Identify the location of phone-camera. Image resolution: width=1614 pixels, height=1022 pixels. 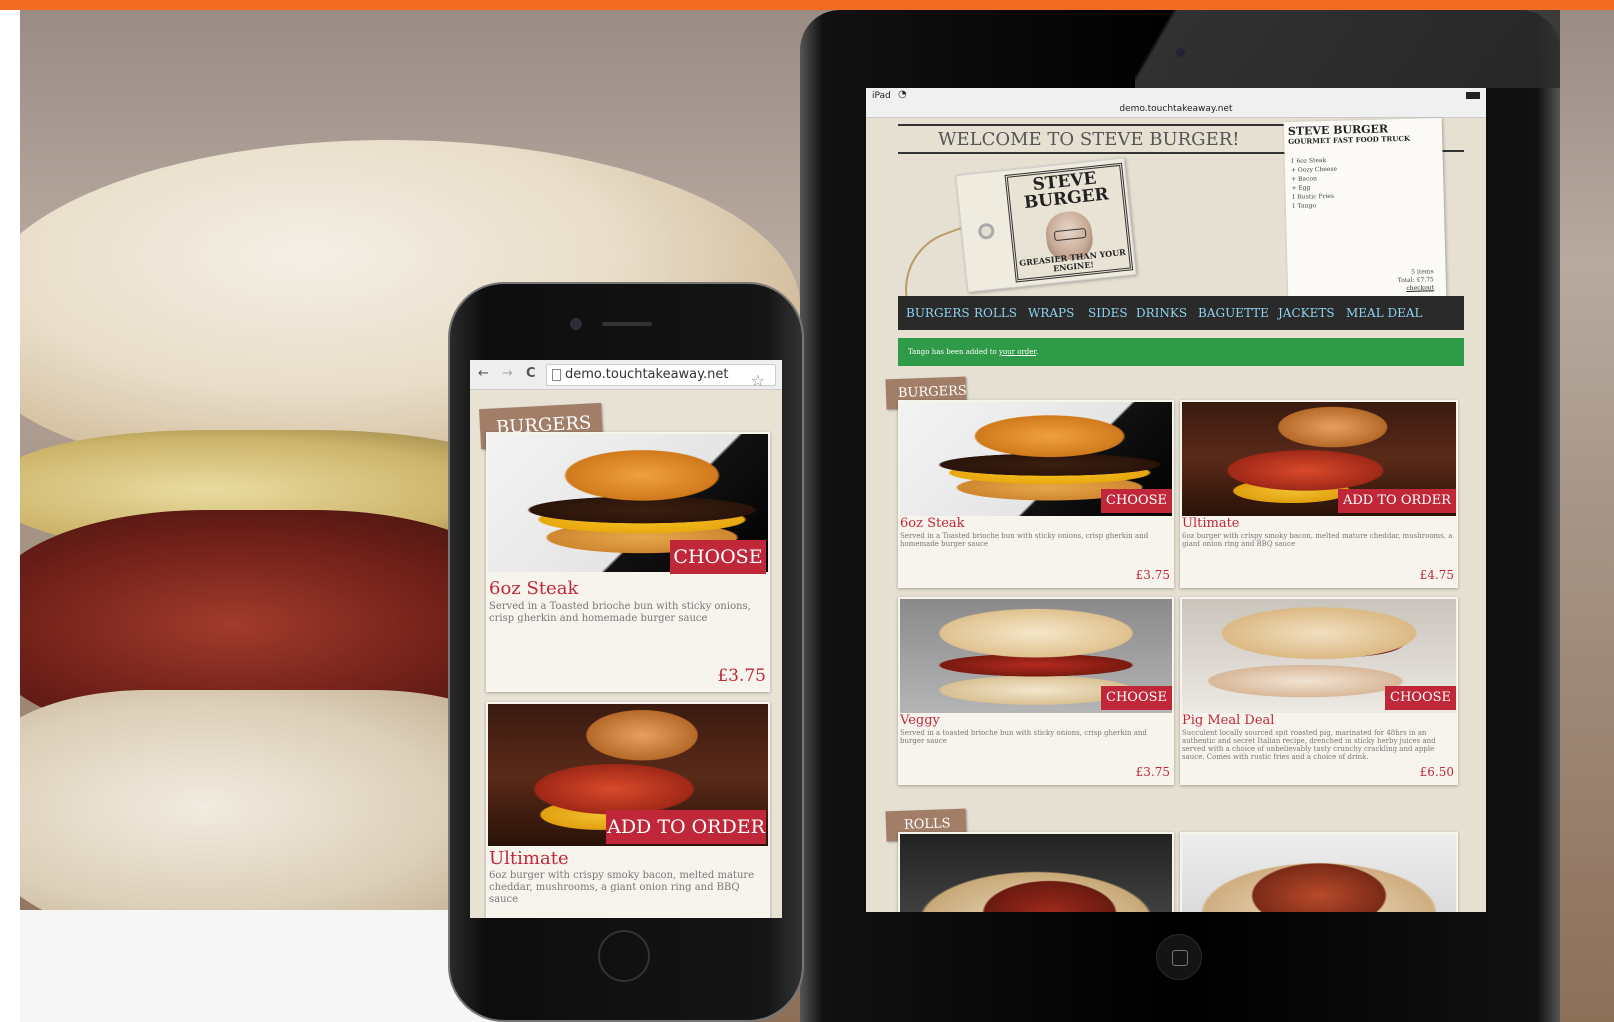
(576, 324).